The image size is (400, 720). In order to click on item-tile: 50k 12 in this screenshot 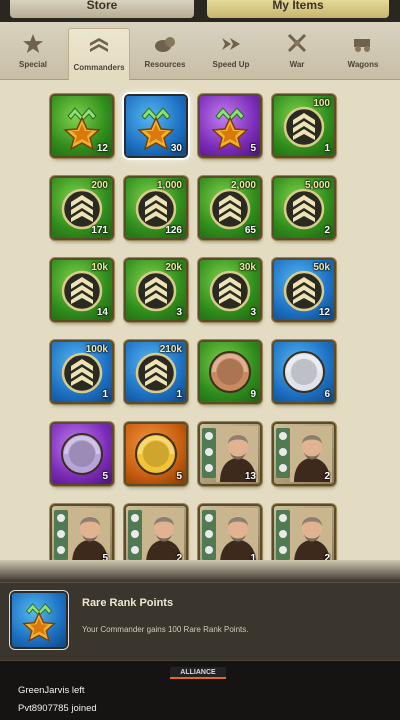, I will do `click(304, 290)`.